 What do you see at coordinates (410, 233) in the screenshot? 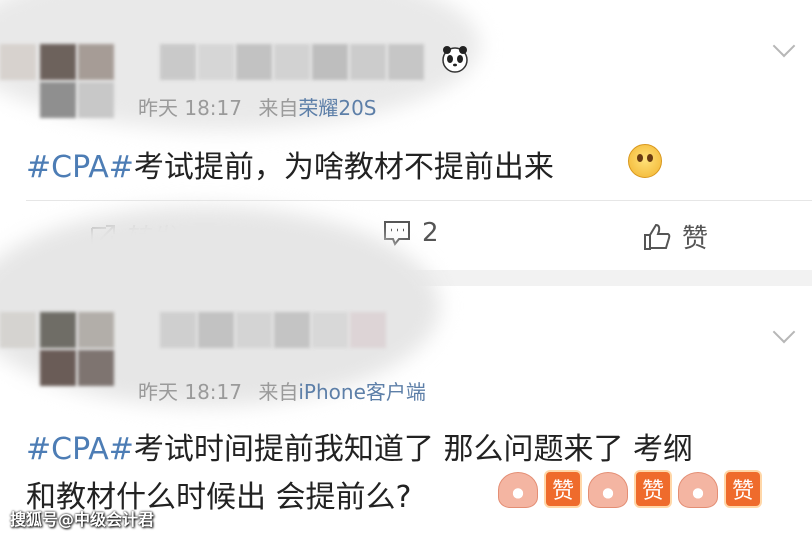
I see `comment-button: 2` at bounding box center [410, 233].